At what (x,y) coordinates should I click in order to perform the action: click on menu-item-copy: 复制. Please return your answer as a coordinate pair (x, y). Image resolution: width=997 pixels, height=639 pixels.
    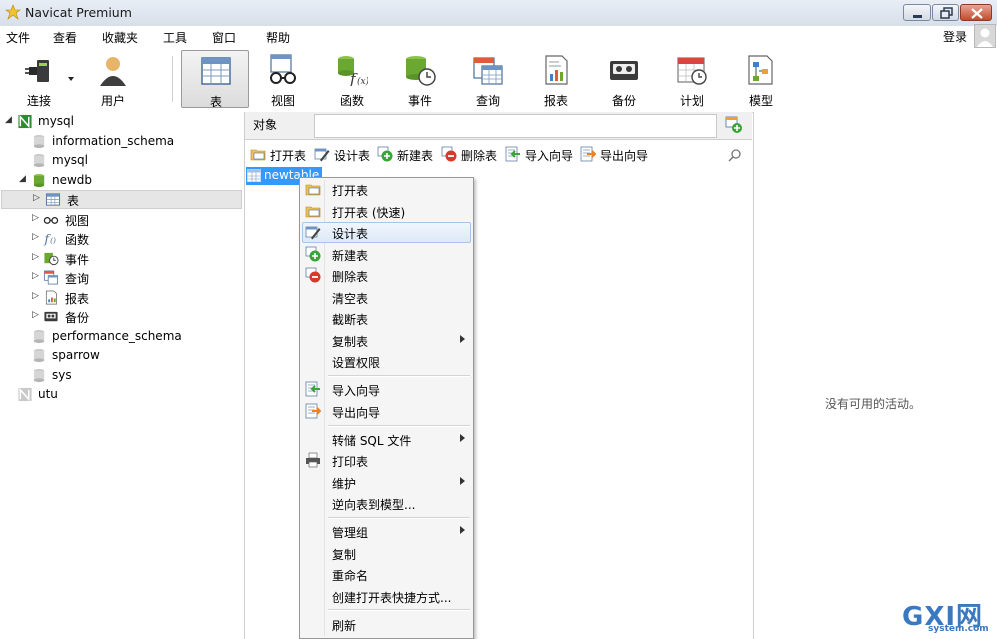
    Looking at the image, I should click on (386, 553).